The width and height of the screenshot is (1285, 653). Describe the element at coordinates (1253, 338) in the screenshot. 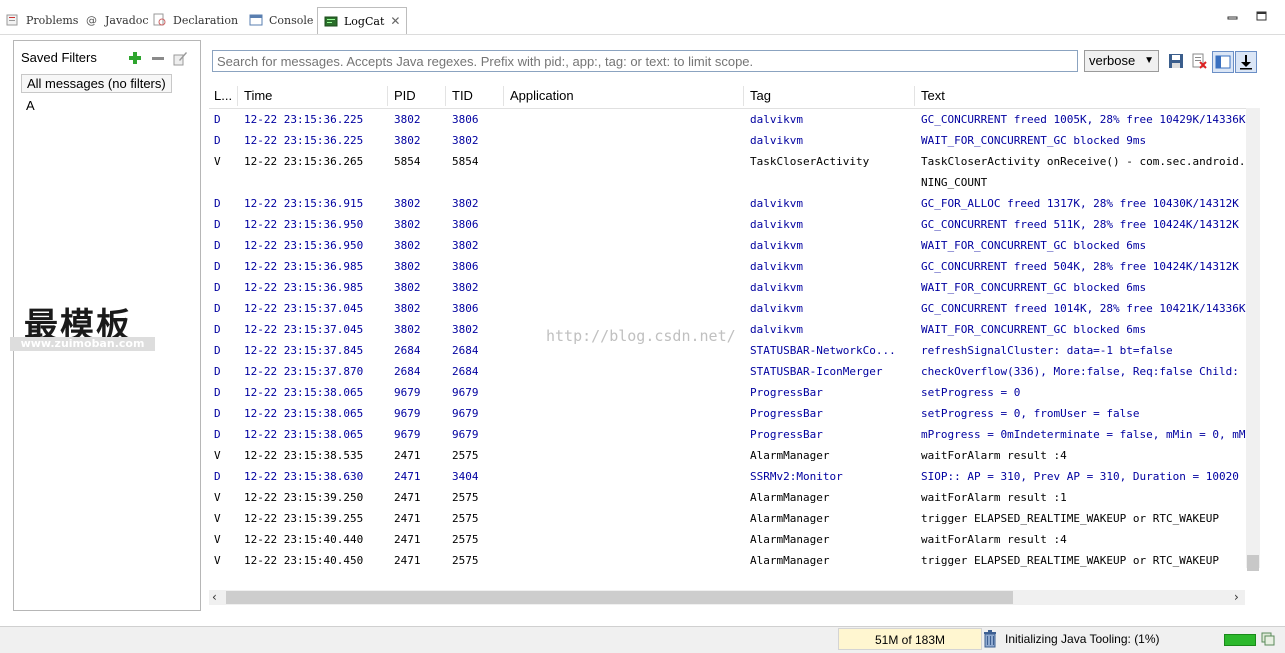

I see `vertical-scrollbar` at that location.